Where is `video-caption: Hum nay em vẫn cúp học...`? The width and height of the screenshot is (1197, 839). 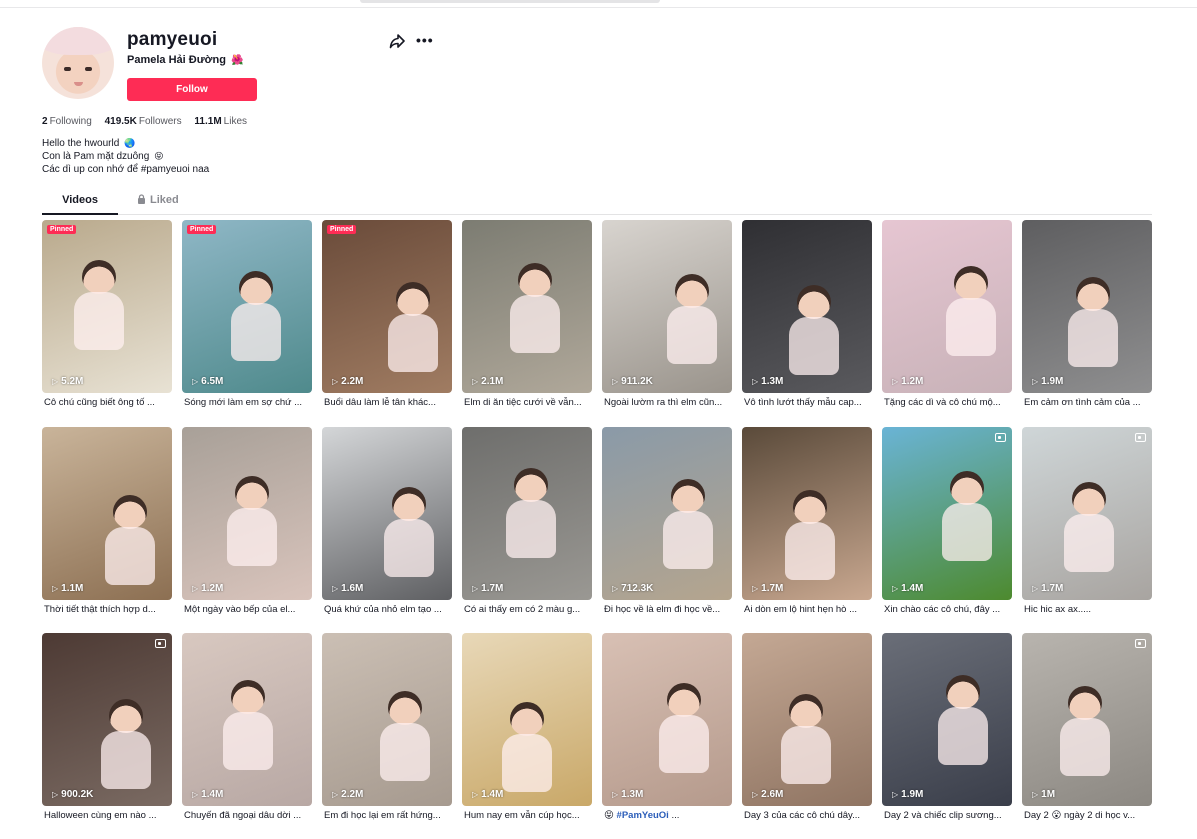
video-caption: Hum nay em vẫn cúp học... is located at coordinates (528, 815).